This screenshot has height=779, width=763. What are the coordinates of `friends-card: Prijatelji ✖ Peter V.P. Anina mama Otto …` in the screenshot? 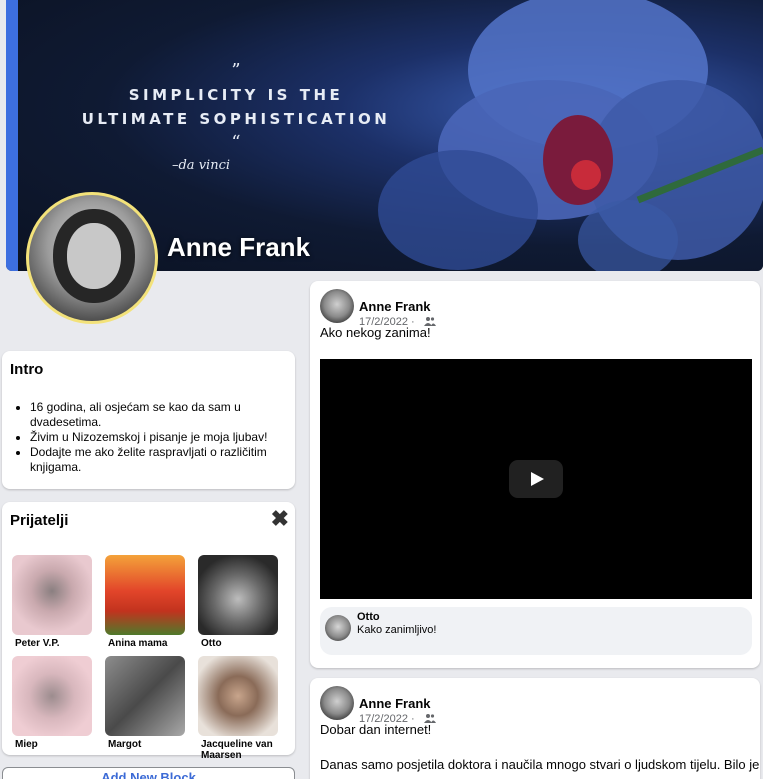 It's located at (148, 631).